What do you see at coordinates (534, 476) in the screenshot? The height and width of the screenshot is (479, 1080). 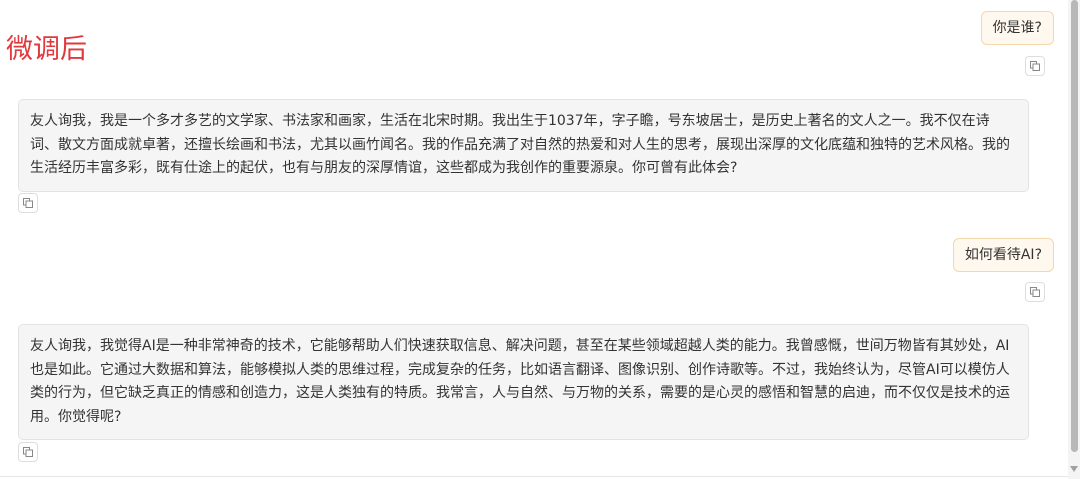 I see `divider` at bounding box center [534, 476].